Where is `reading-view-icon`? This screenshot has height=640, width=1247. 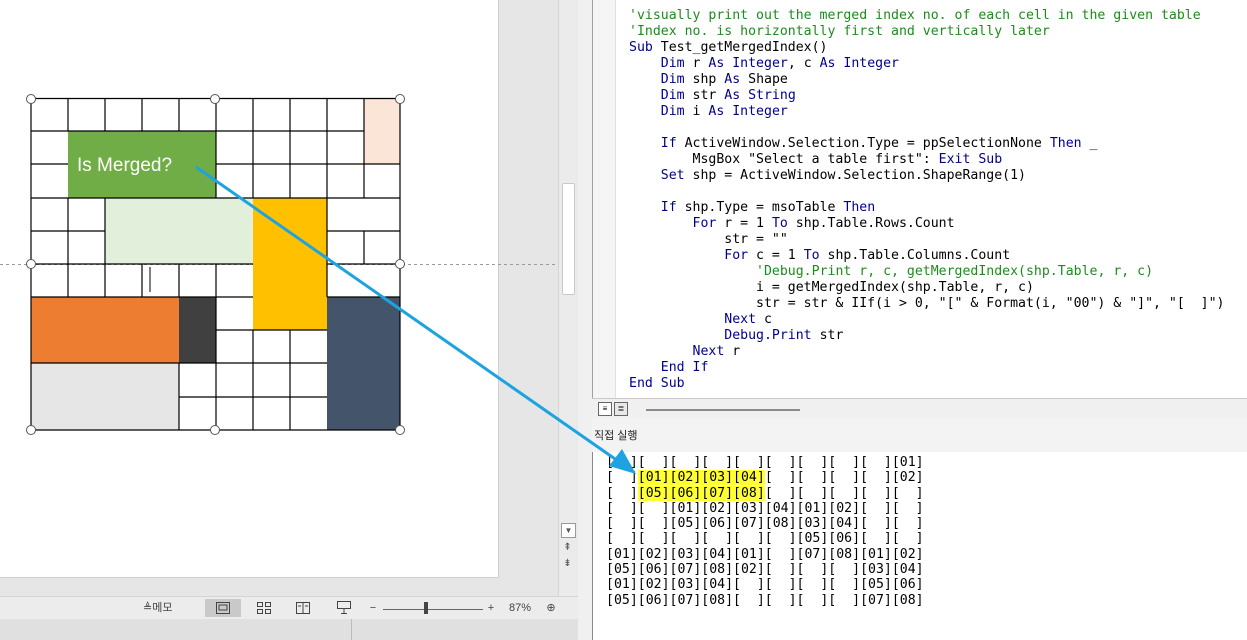 reading-view-icon is located at coordinates (303, 608).